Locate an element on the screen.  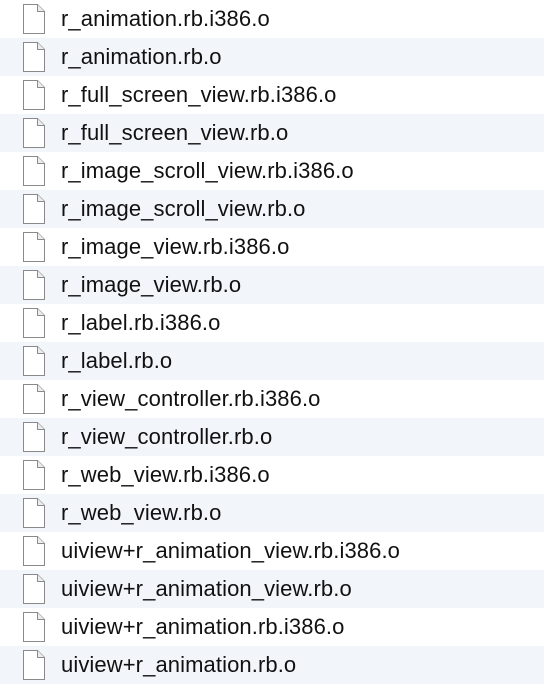
file-name: uiview+r_animation_view.rb.o is located at coordinates (206, 588).